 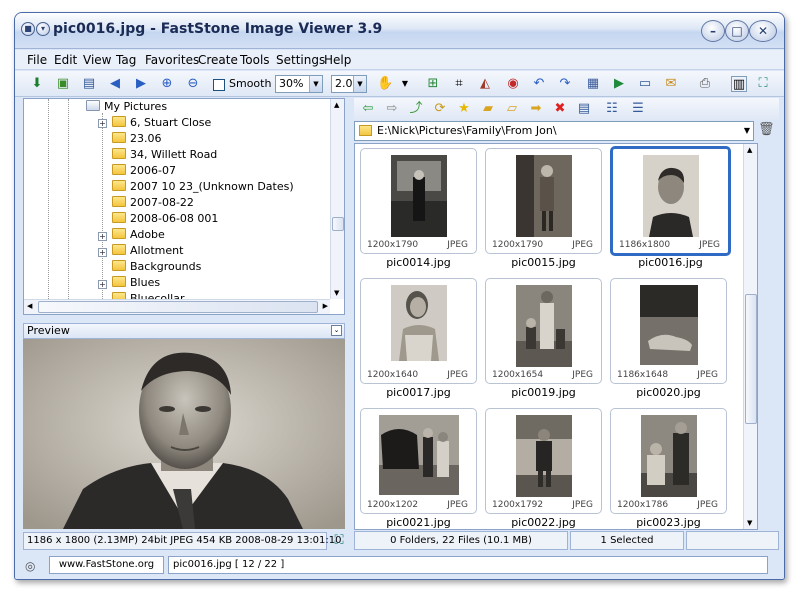 What do you see at coordinates (37, 84) in the screenshot?
I see `open-icon: ⬇` at bounding box center [37, 84].